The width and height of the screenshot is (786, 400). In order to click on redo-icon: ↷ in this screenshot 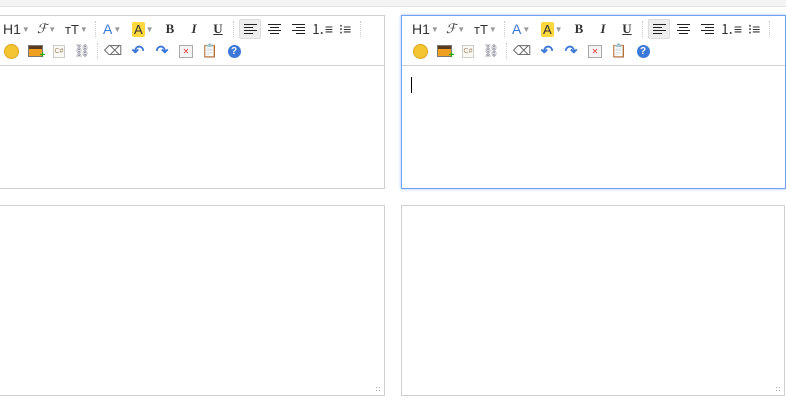, I will do `click(162, 51)`.